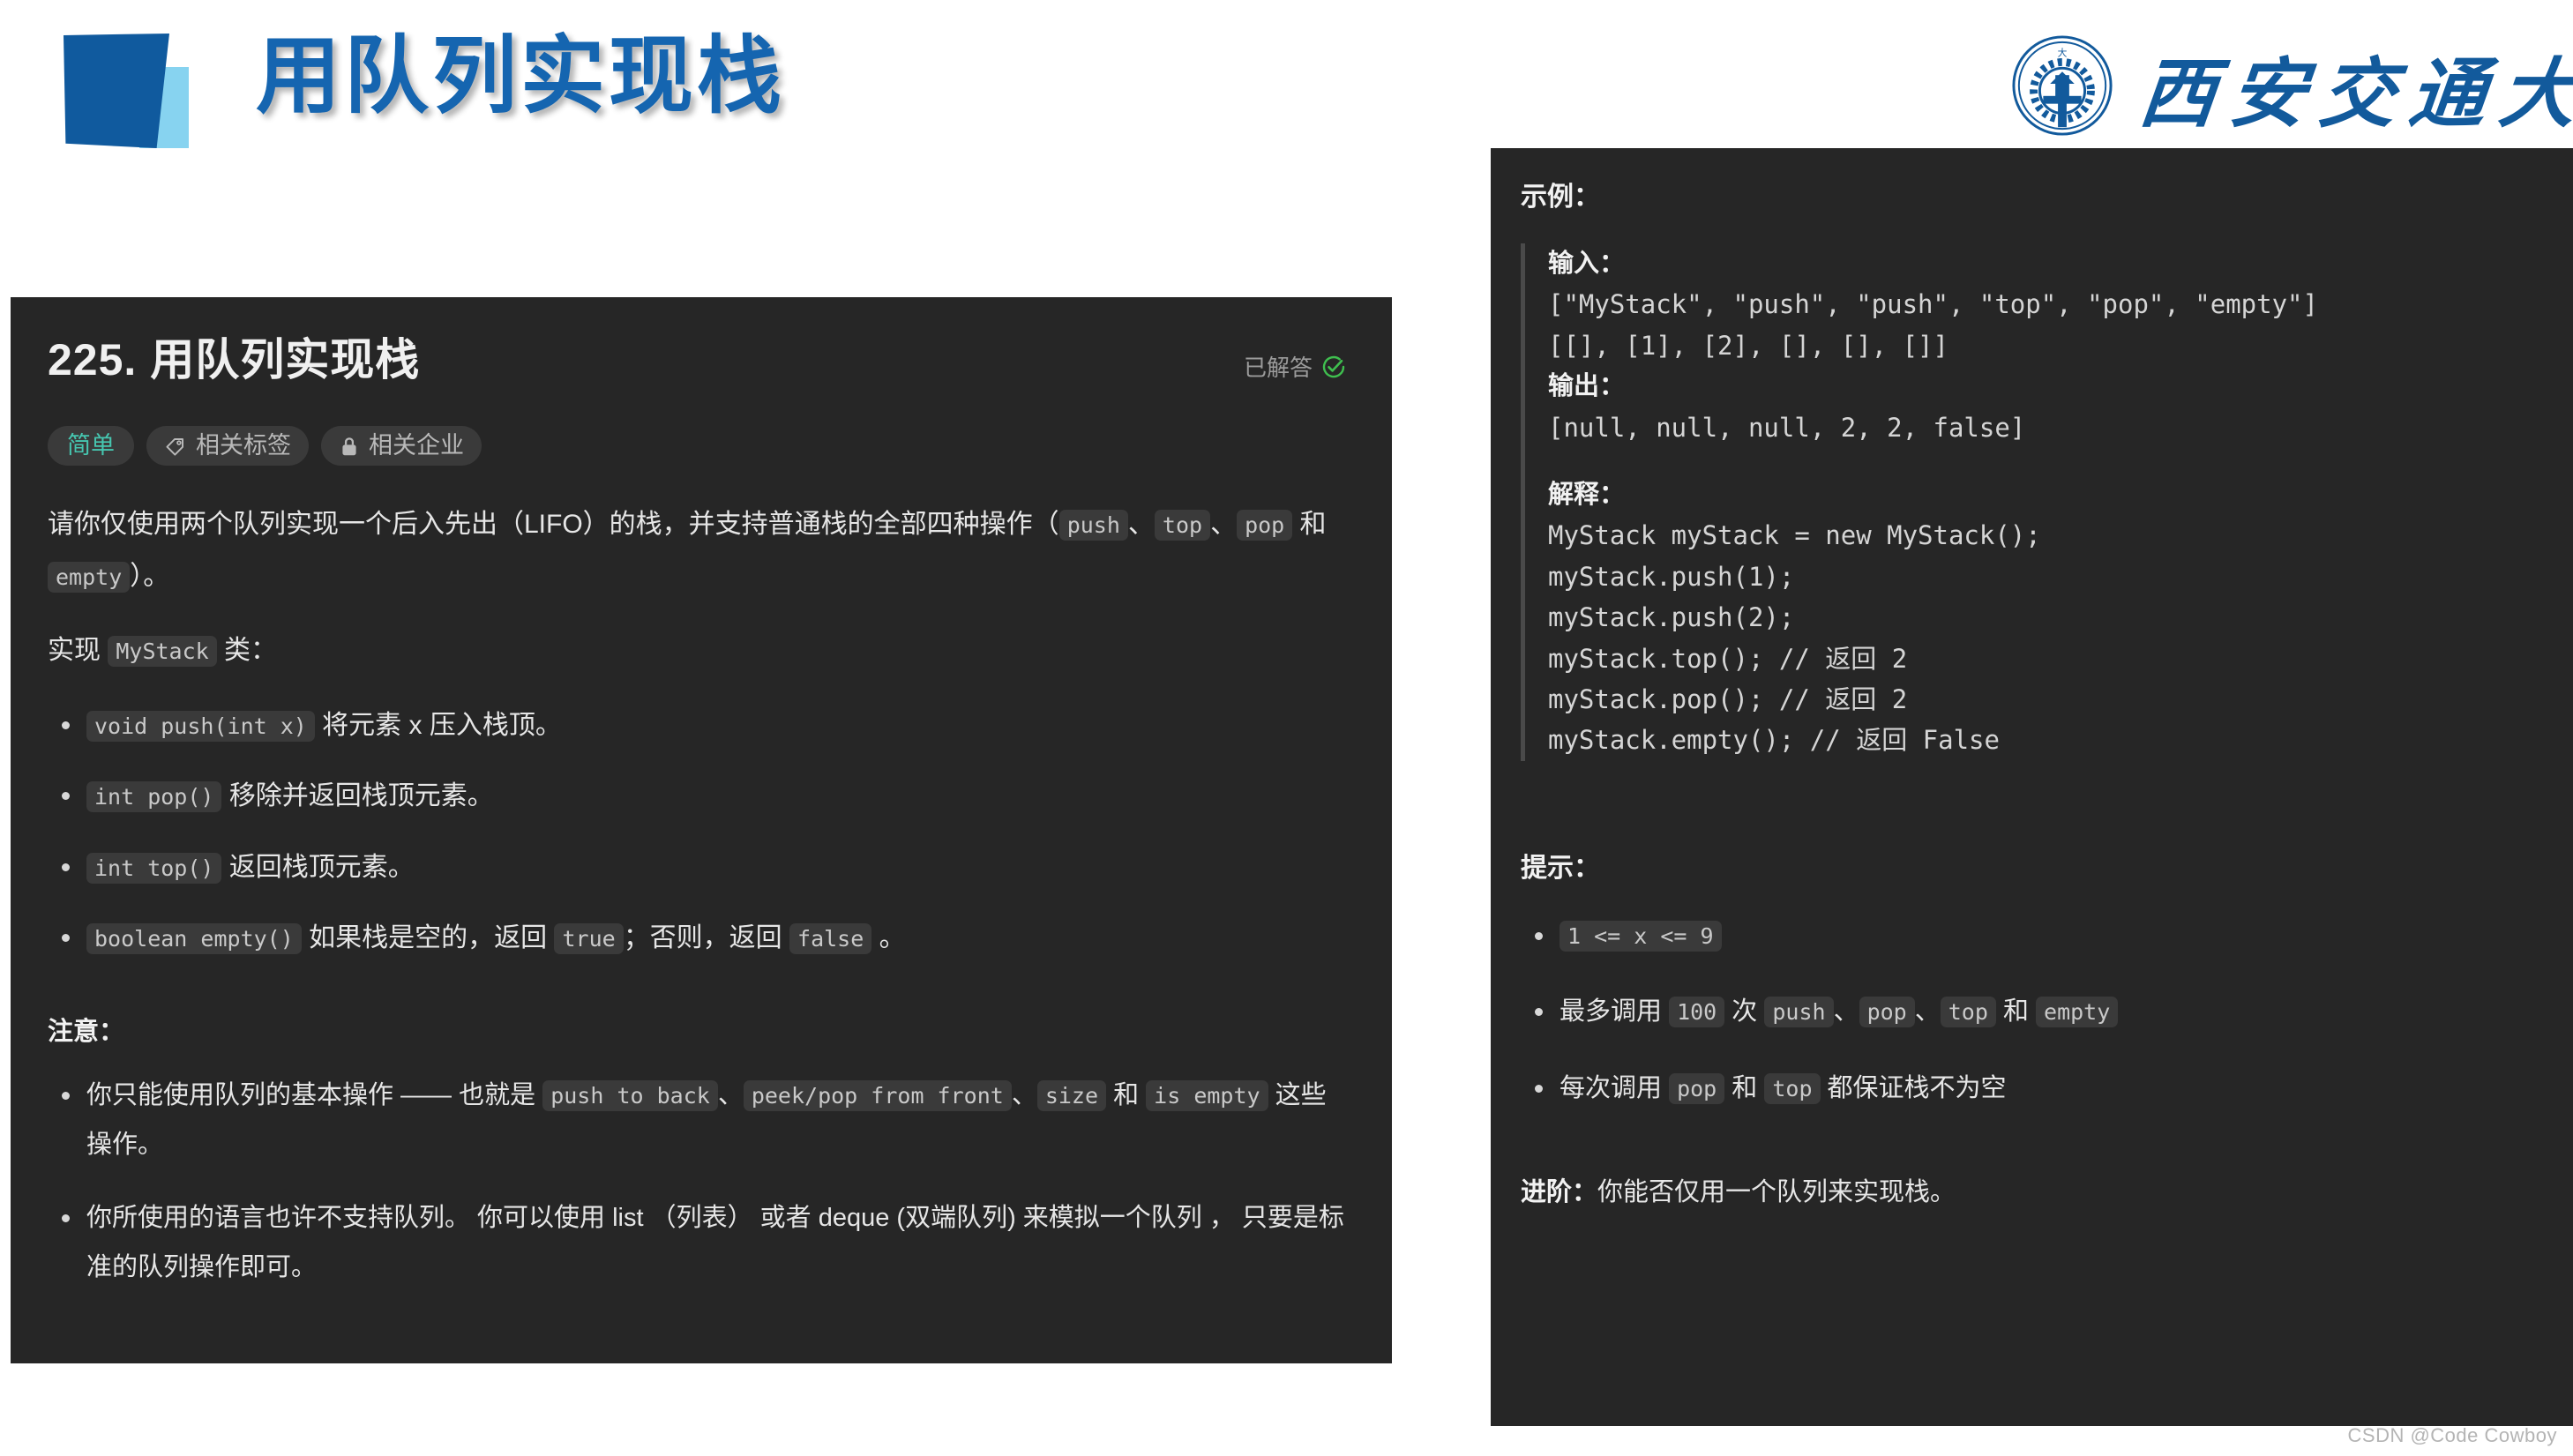 The image size is (2573, 1456). Describe the element at coordinates (1774, 740) in the screenshot. I see `explanation-line: myStack.empty(); // 返回 False` at that location.